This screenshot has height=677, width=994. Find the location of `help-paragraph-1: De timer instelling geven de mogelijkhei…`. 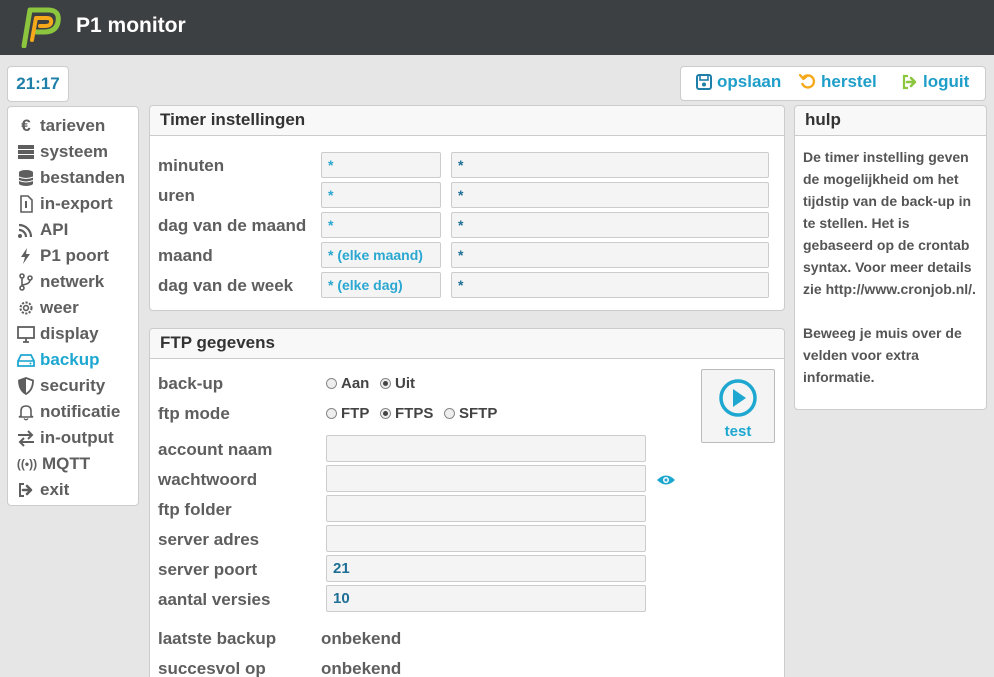

help-paragraph-1: De timer instelling geven de mogelijkhei… is located at coordinates (889, 223).